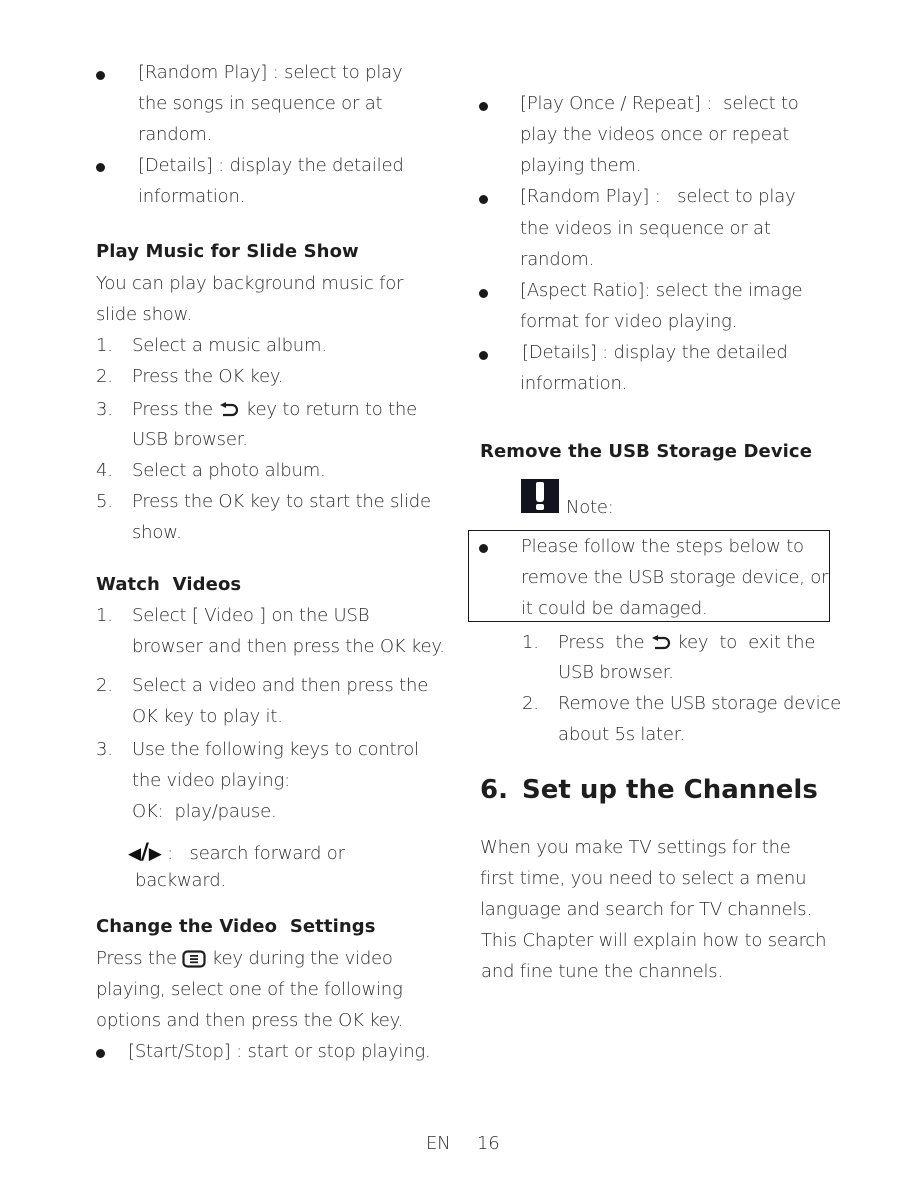  Describe the element at coordinates (180, 880) in the screenshot. I see `search-keys-text: backward.` at that location.